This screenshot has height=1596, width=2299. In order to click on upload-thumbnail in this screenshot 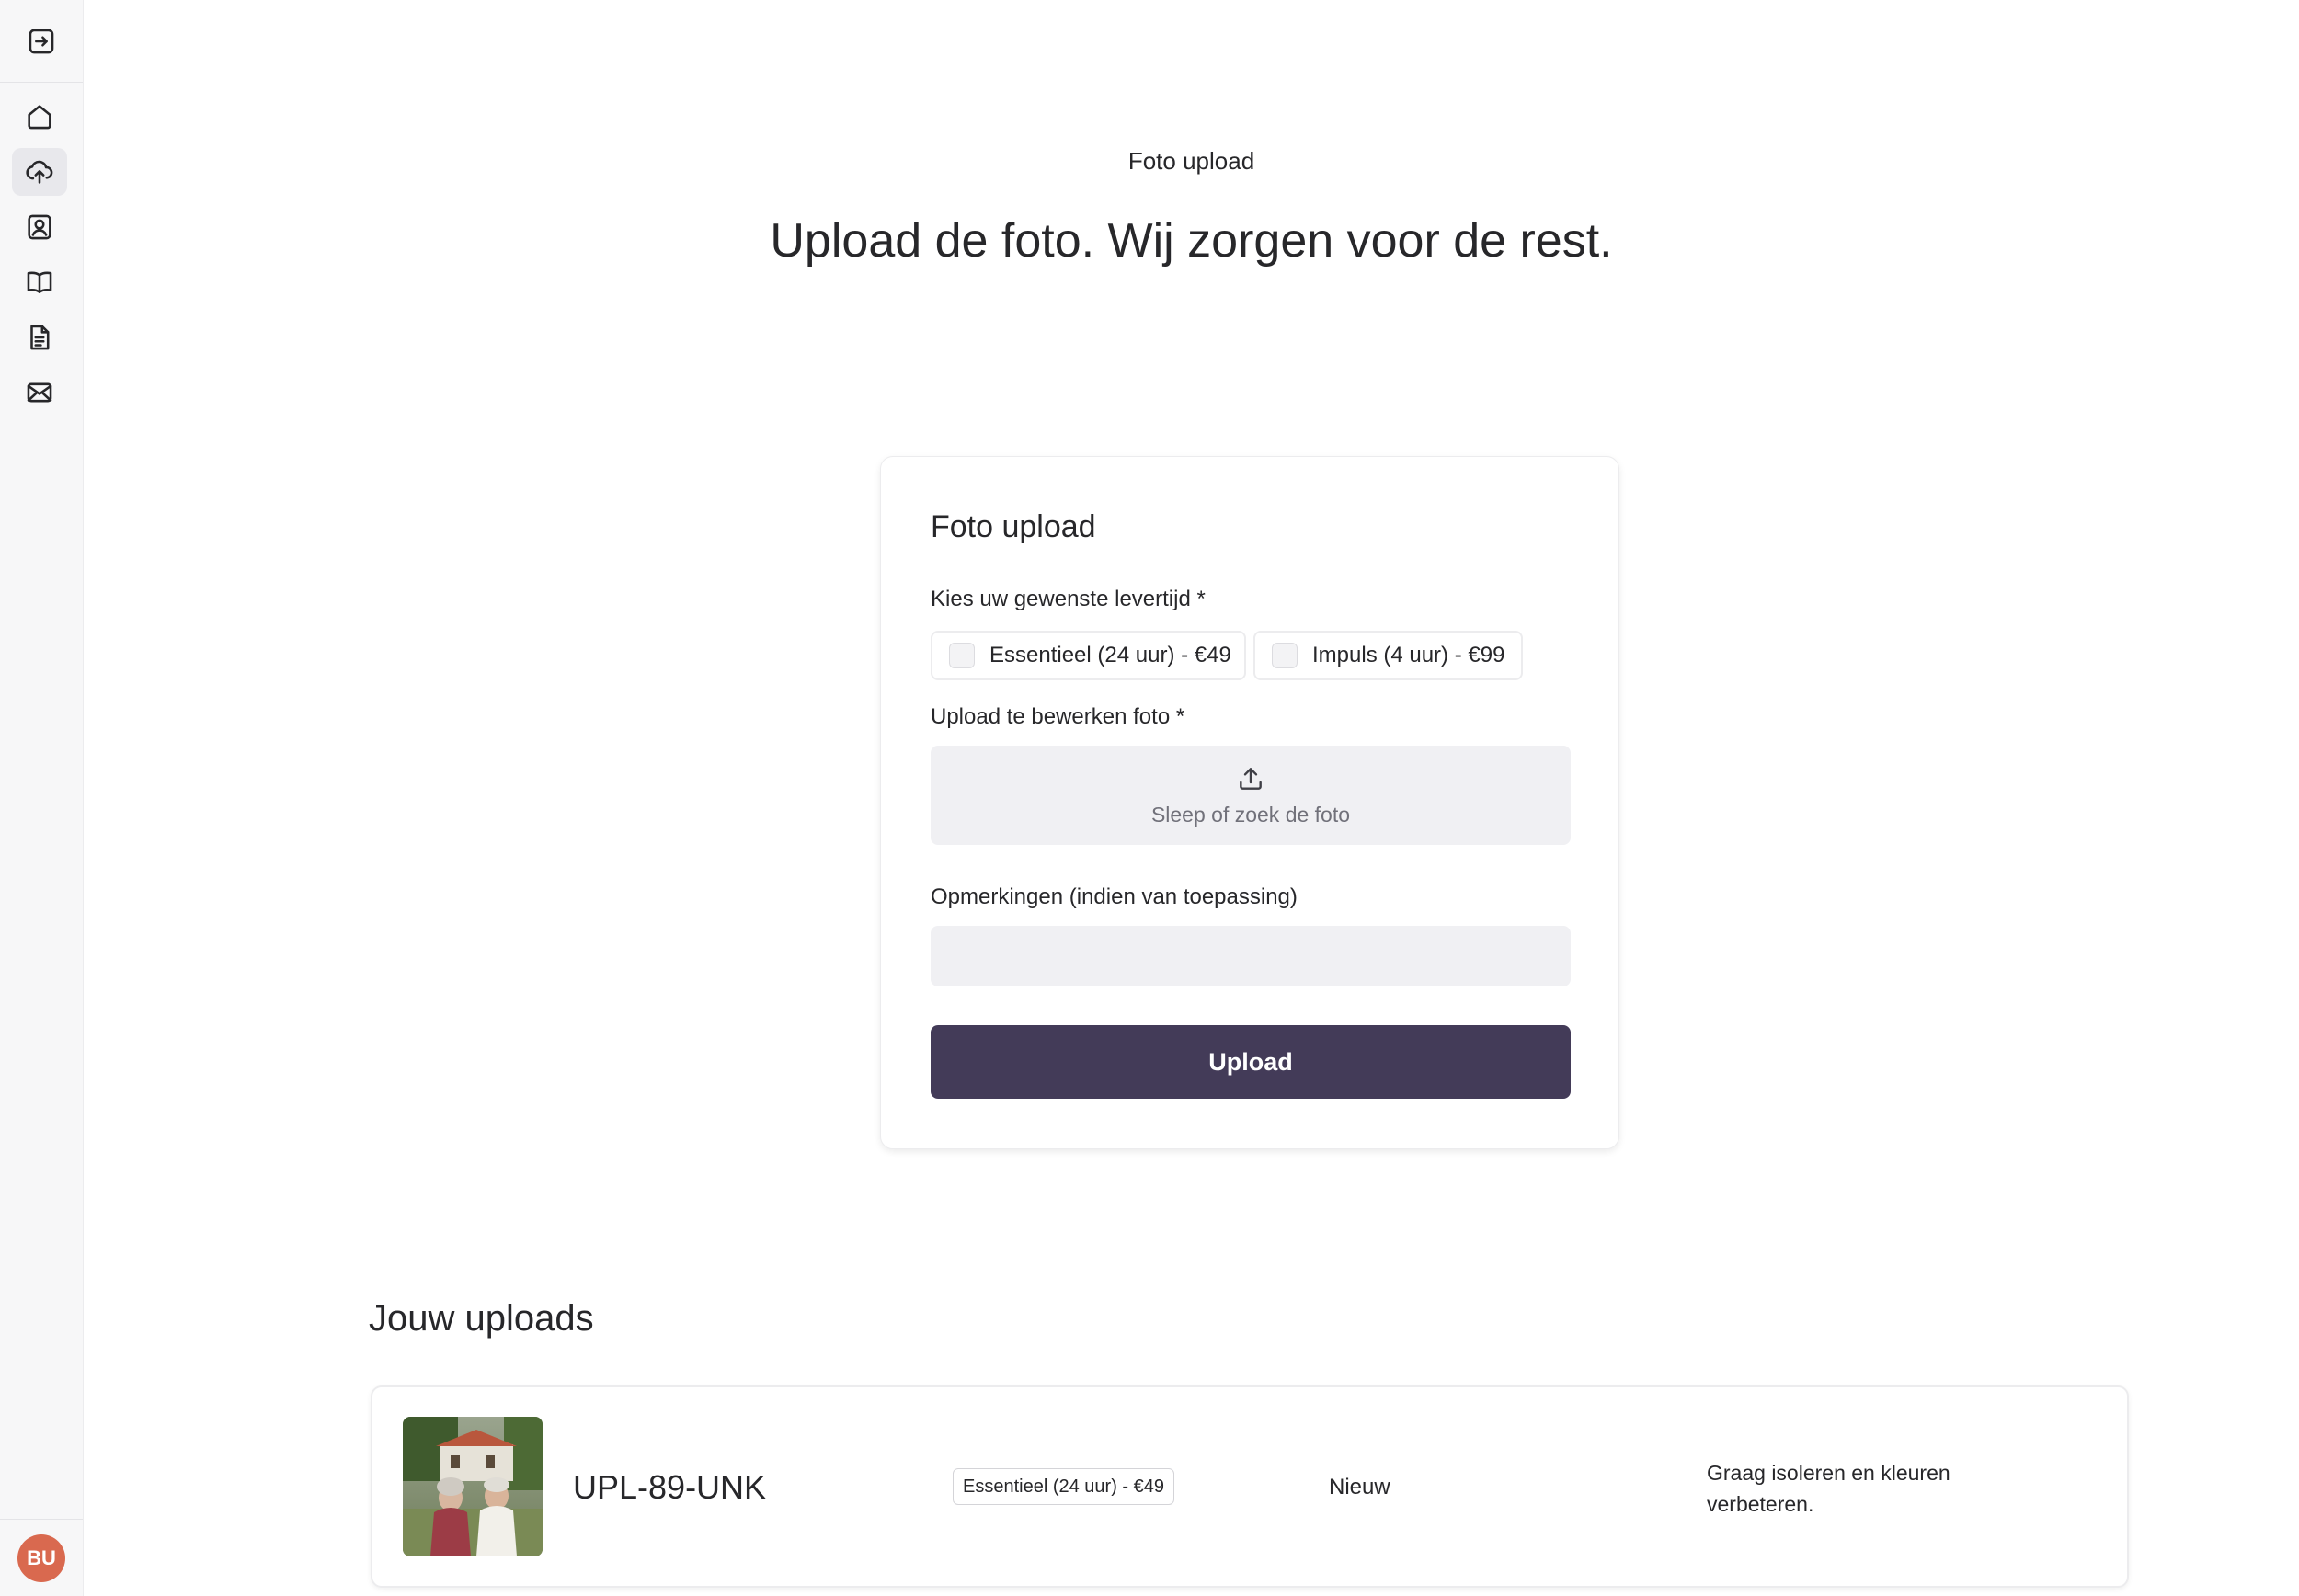, I will do `click(473, 1486)`.